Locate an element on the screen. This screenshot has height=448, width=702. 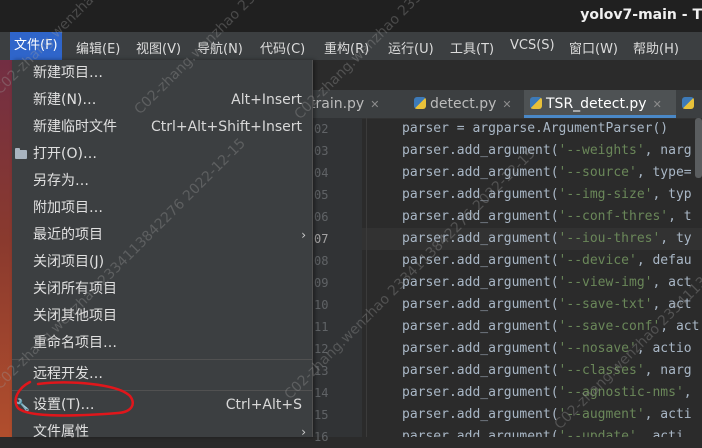
code-text: , acti is located at coordinates (668, 414).